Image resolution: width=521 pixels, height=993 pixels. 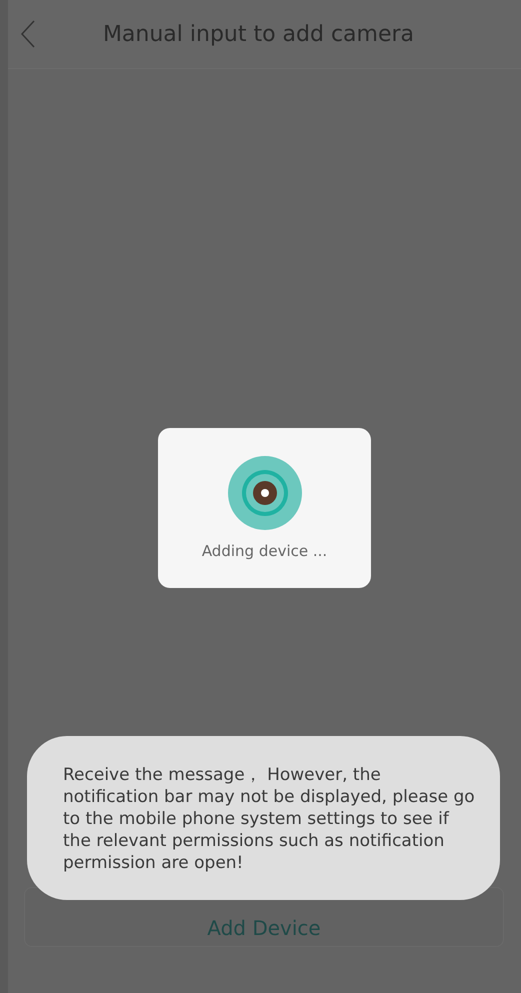 What do you see at coordinates (28, 34) in the screenshot?
I see `back-chevron-icon` at bounding box center [28, 34].